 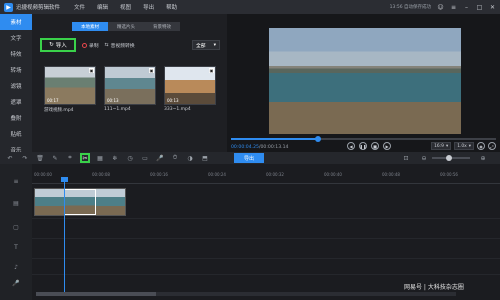 I want to click on add-track-icon: ≡, so click(x=16, y=181).